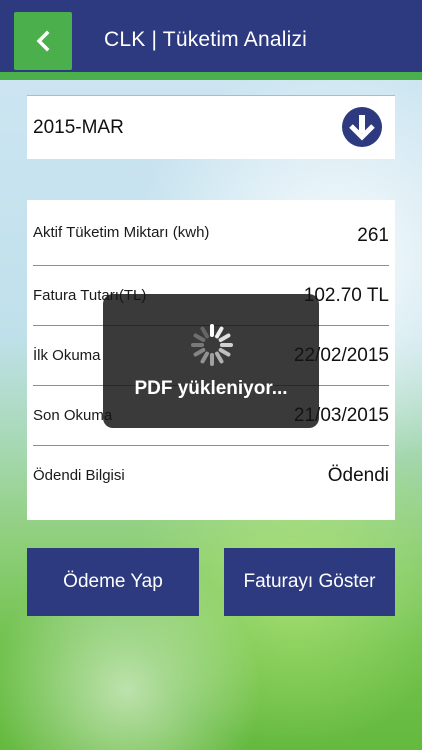  What do you see at coordinates (73, 415) in the screenshot?
I see `detail-label: Son Okuma` at bounding box center [73, 415].